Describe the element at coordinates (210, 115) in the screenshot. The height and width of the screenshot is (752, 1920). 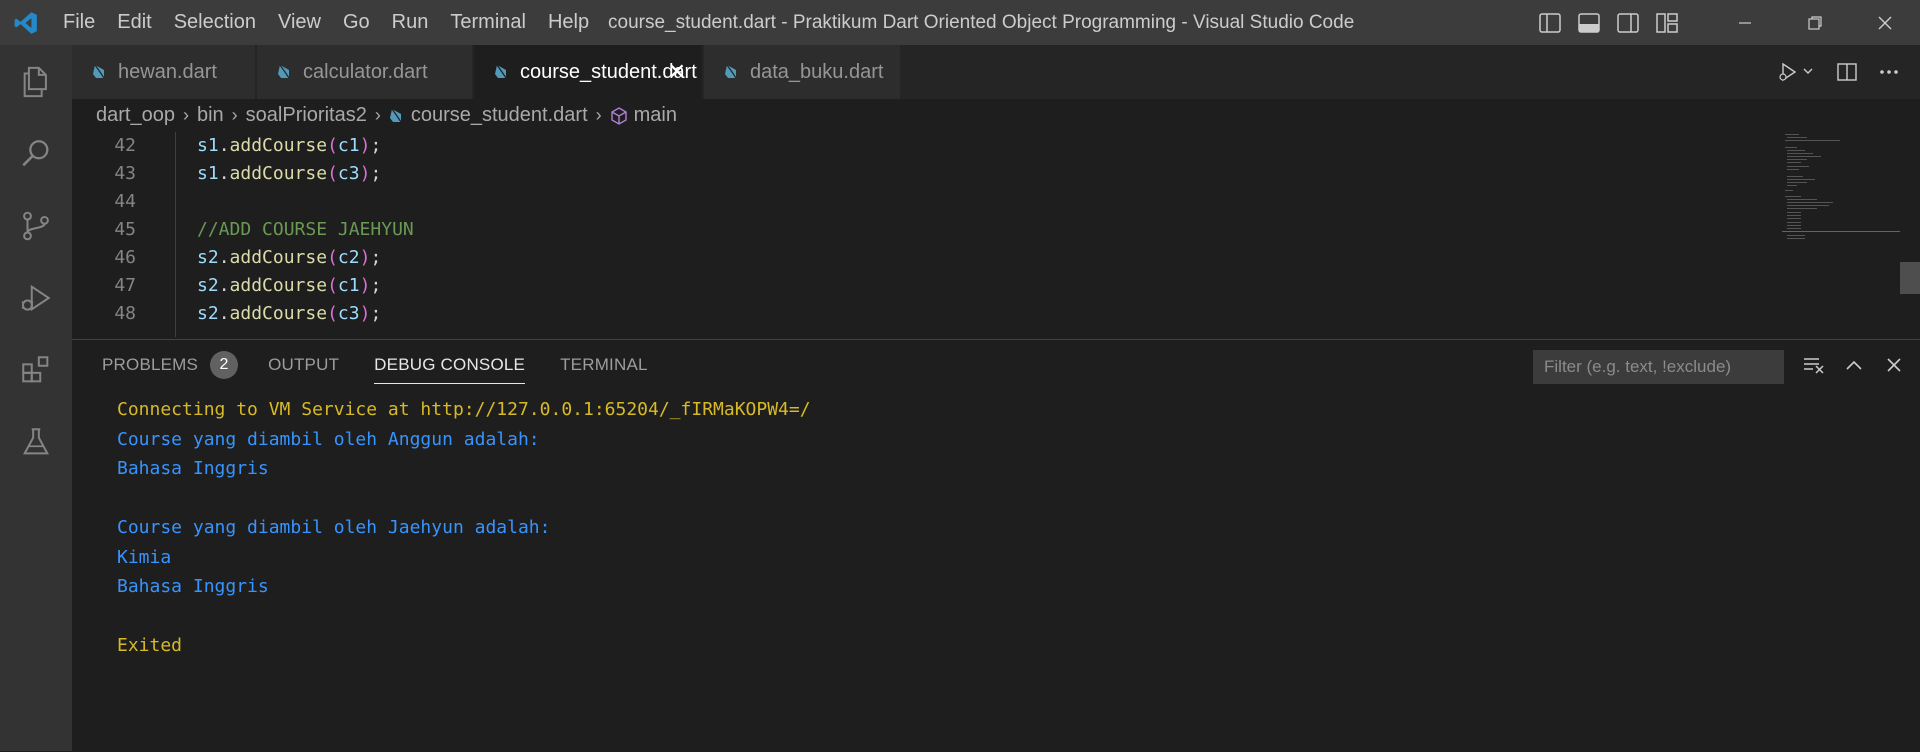
I see `breadcrumb-item: bin` at that location.